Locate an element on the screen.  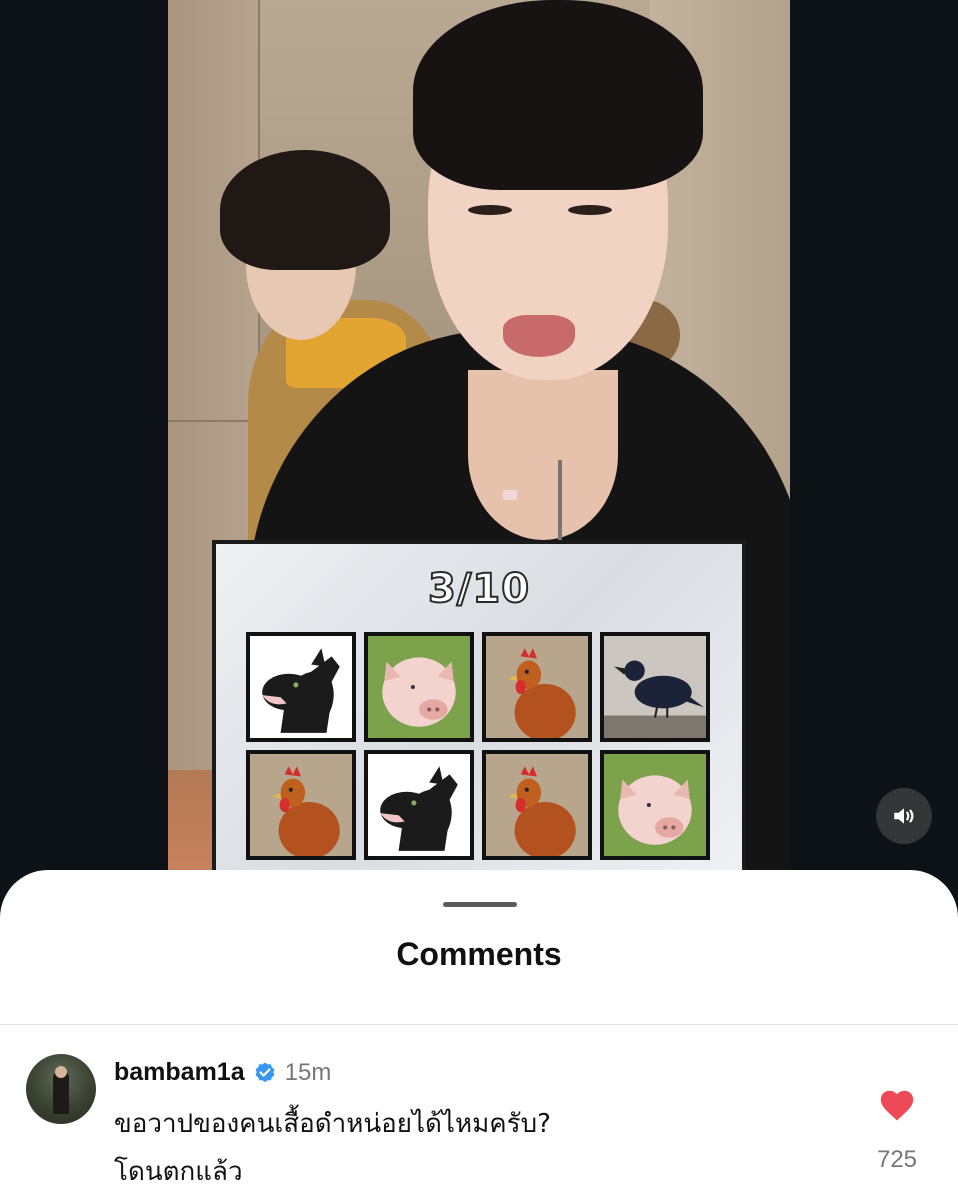
background-person-hair is located at coordinates (305, 210).